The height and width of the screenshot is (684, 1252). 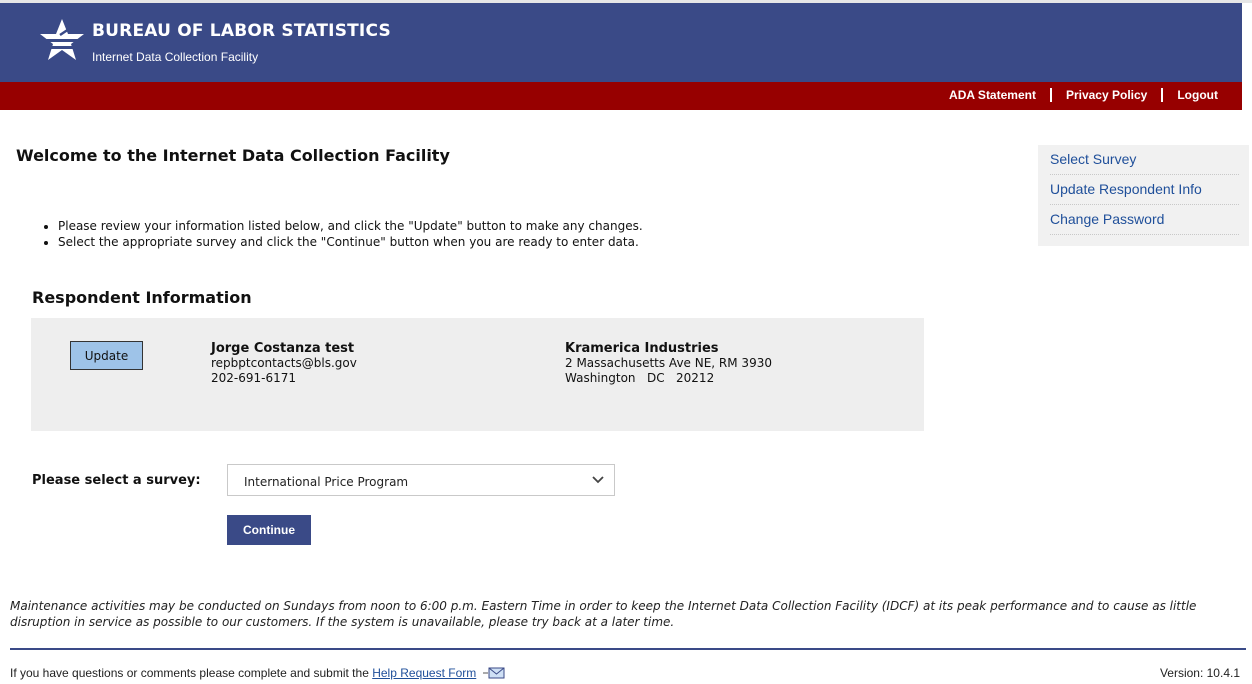 I want to click on company-name: Kramerica Industries, so click(x=642, y=348).